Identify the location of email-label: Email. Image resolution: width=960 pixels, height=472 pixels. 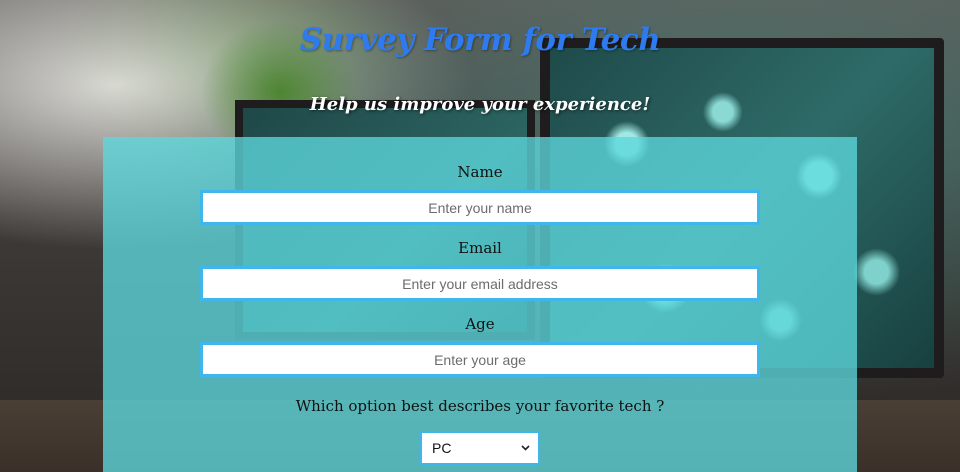
(480, 248).